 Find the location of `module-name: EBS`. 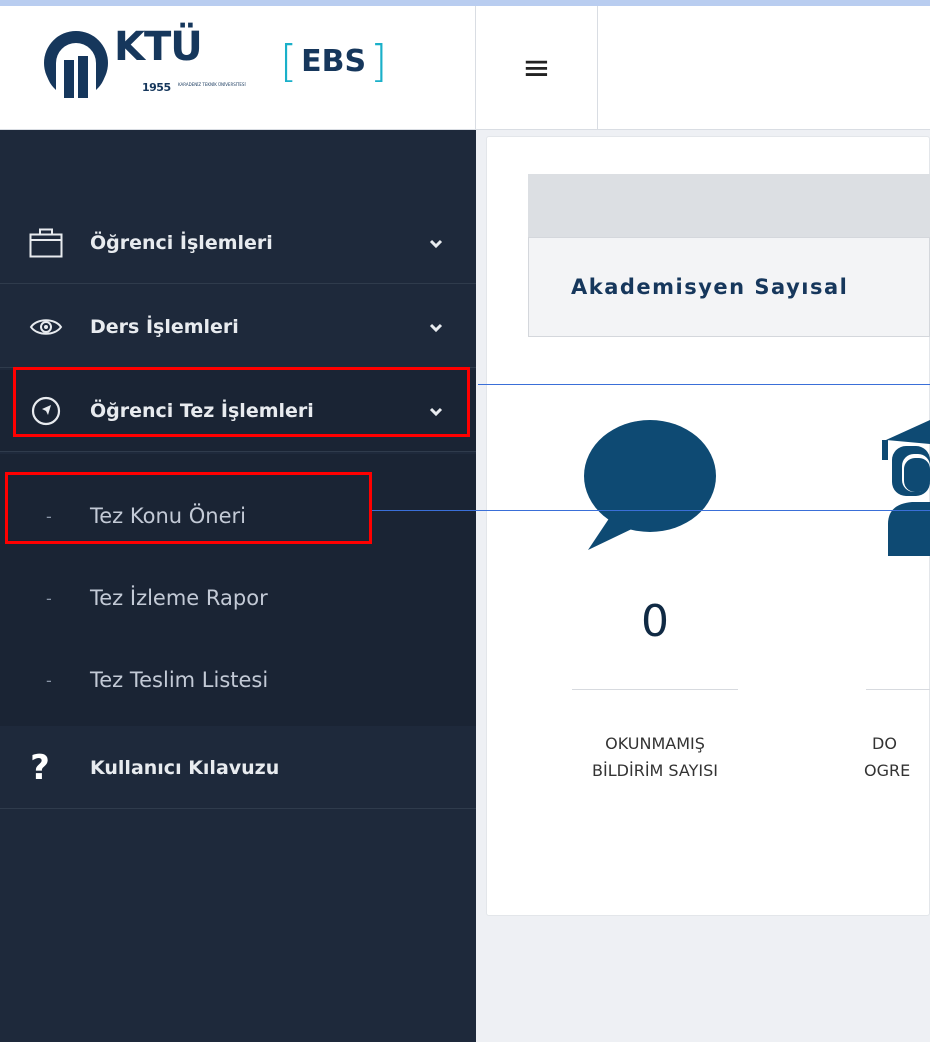

module-name: EBS is located at coordinates (334, 61).